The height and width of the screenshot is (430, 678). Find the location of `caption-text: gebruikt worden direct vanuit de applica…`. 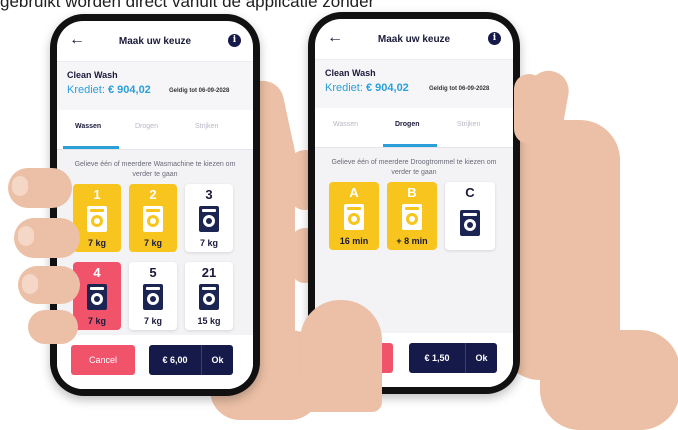

caption-text: gebruikt worden direct vanuit de applica… is located at coordinates (187, 5).